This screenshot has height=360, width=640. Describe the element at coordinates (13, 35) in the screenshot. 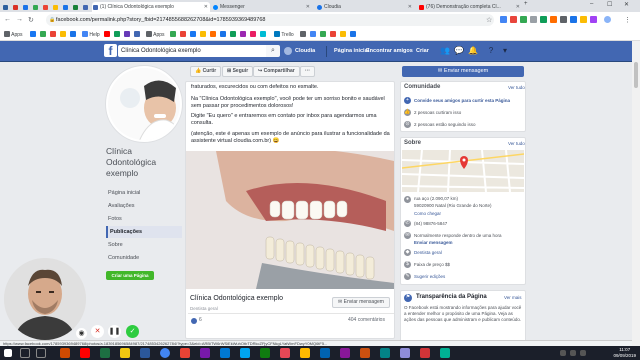

I see `bookmark-apps: Apps` at that location.